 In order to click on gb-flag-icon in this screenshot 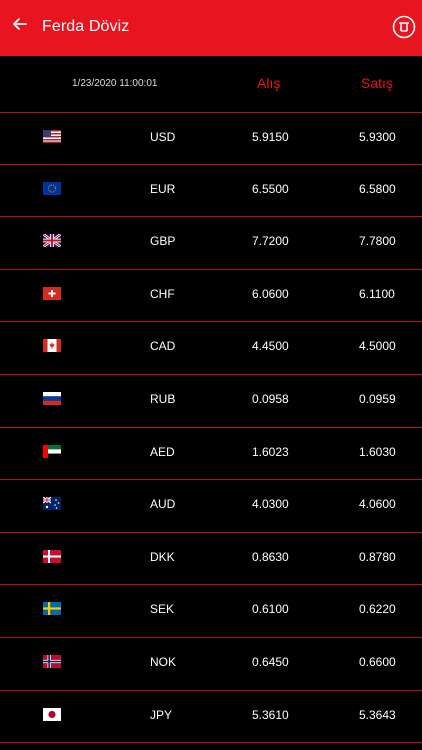, I will do `click(52, 241)`.